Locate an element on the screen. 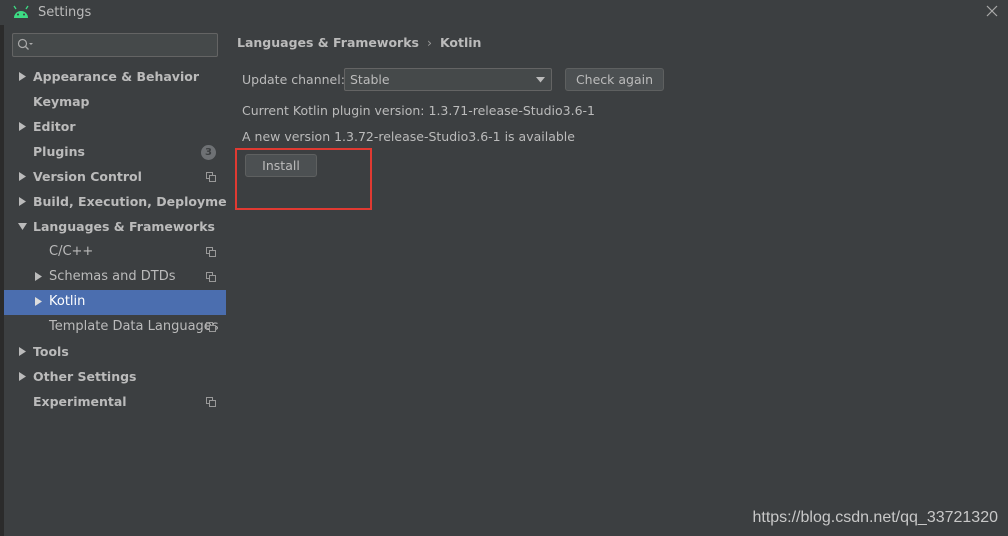 This screenshot has height=536, width=1008. sidebar-item-label: Version Control is located at coordinates (87, 176).